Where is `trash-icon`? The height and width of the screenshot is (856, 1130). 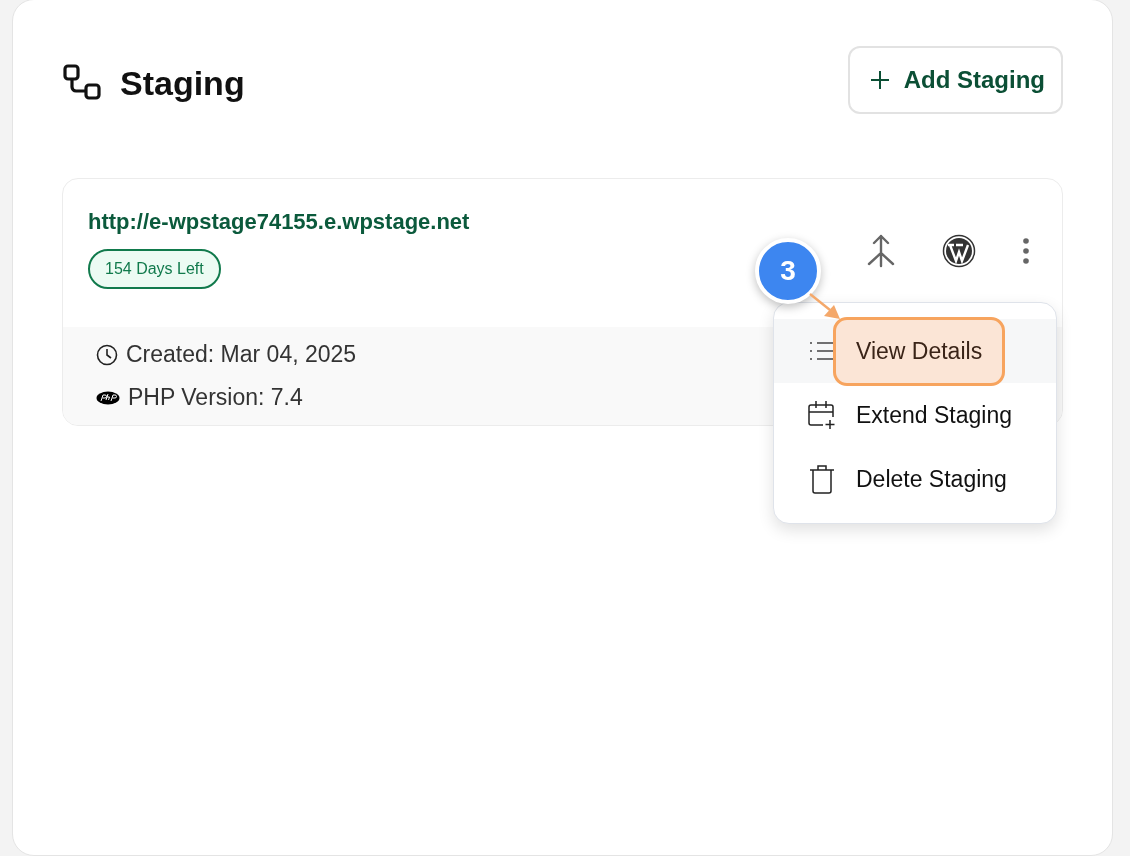
trash-icon is located at coordinates (822, 479).